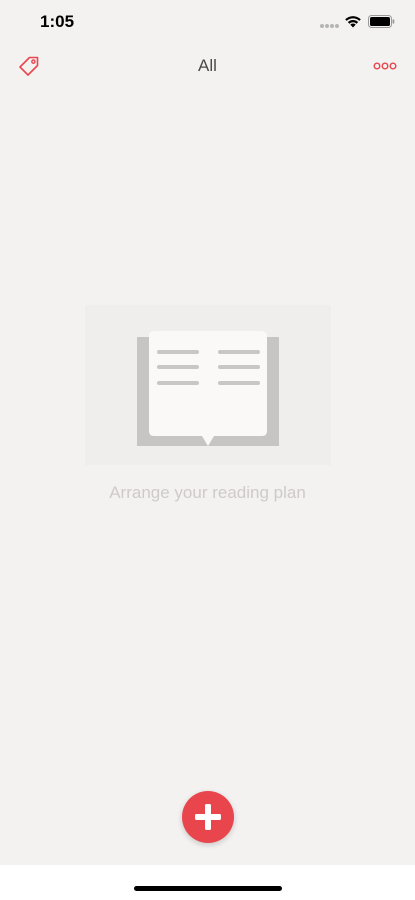 The width and height of the screenshot is (415, 900). Describe the element at coordinates (208, 888) in the screenshot. I see `home-indicator` at that location.